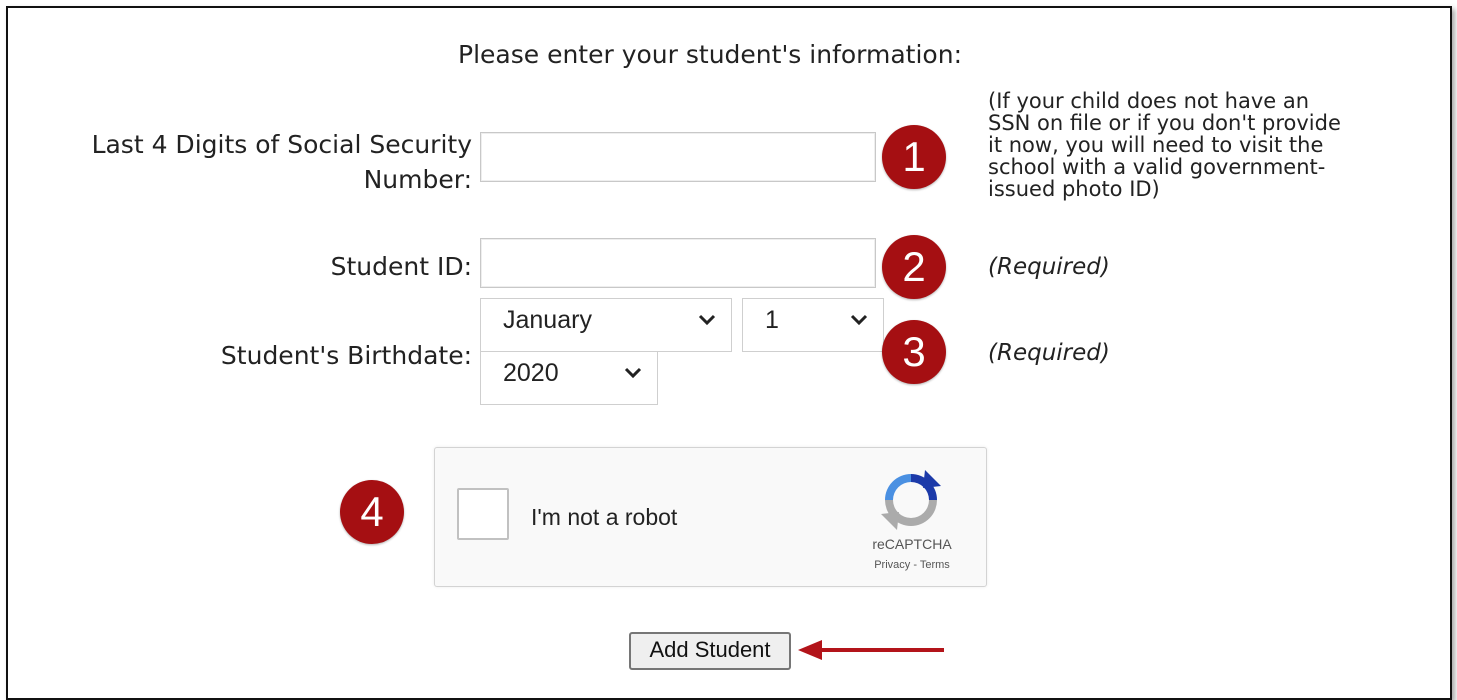 This screenshot has height=700, width=1457. What do you see at coordinates (912, 544) in the screenshot?
I see `recaptcha-brand: reCAPTCHA` at bounding box center [912, 544].